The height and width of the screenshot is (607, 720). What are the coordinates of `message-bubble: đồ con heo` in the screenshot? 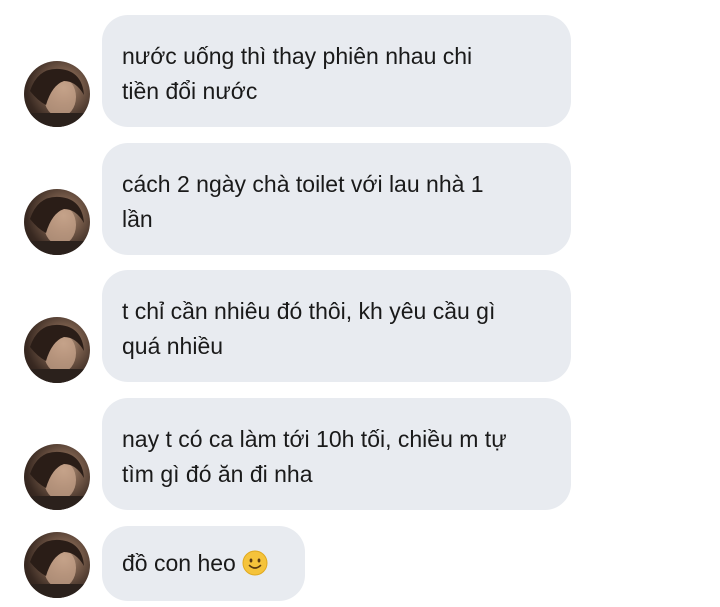 It's located at (203, 563).